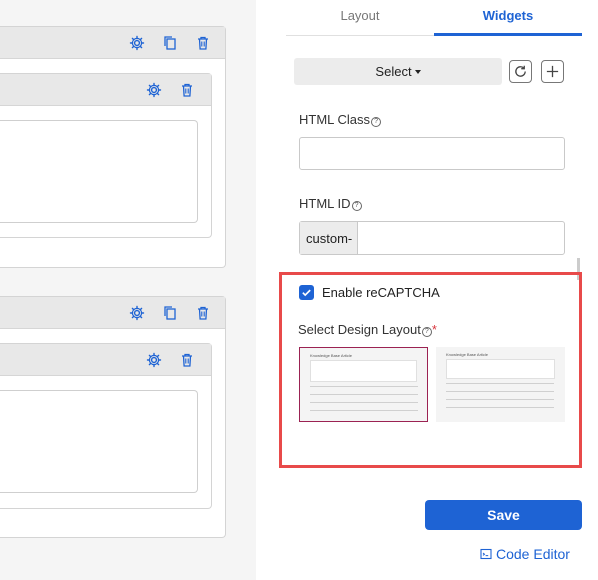 Image resolution: width=598 pixels, height=580 pixels. I want to click on select-dropdown: Select, so click(398, 71).